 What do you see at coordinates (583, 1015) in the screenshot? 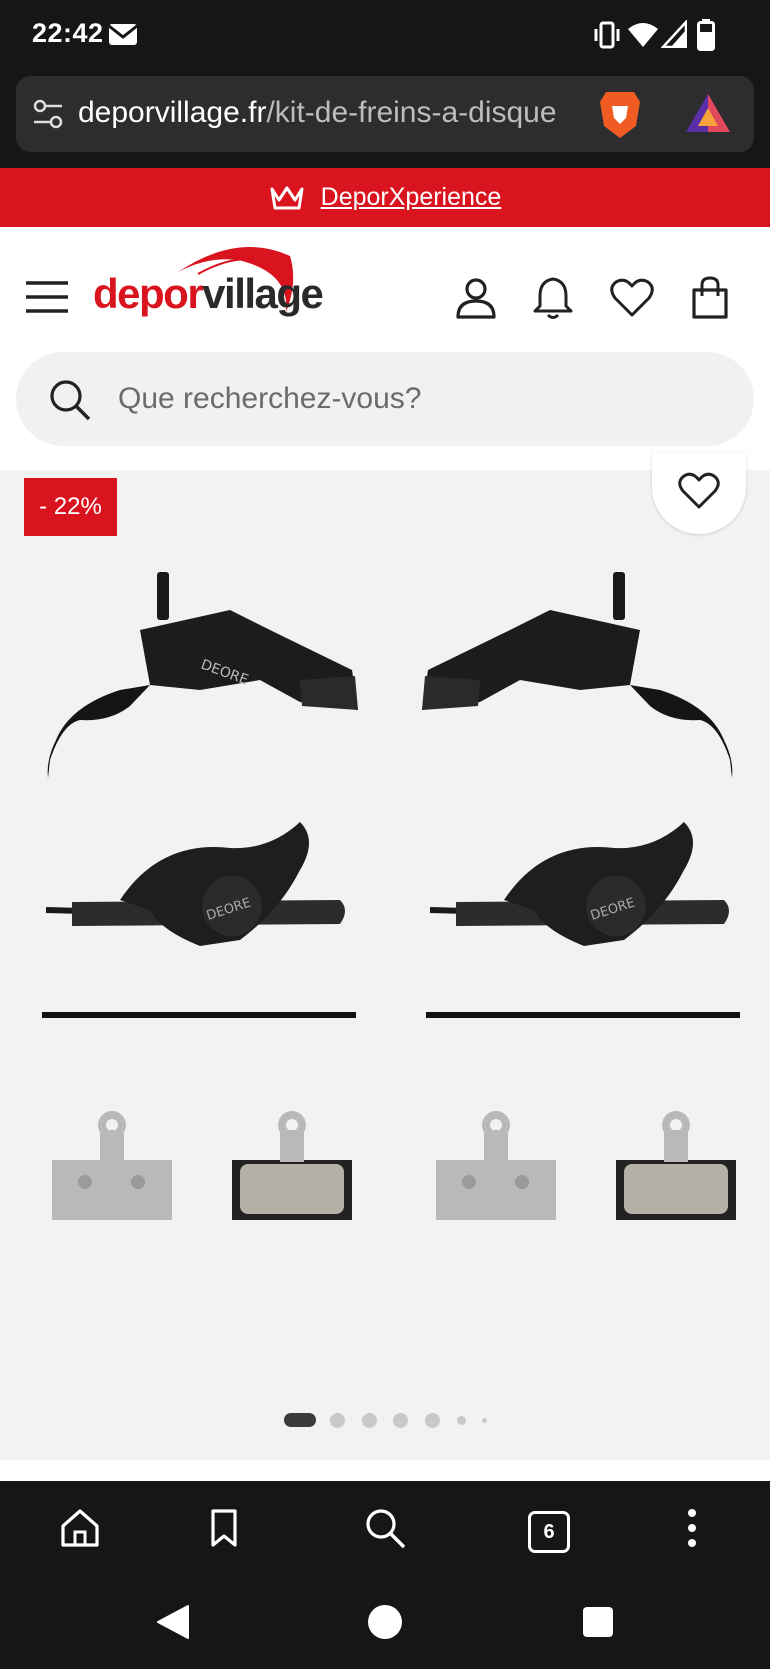
I see `hose-right` at bounding box center [583, 1015].